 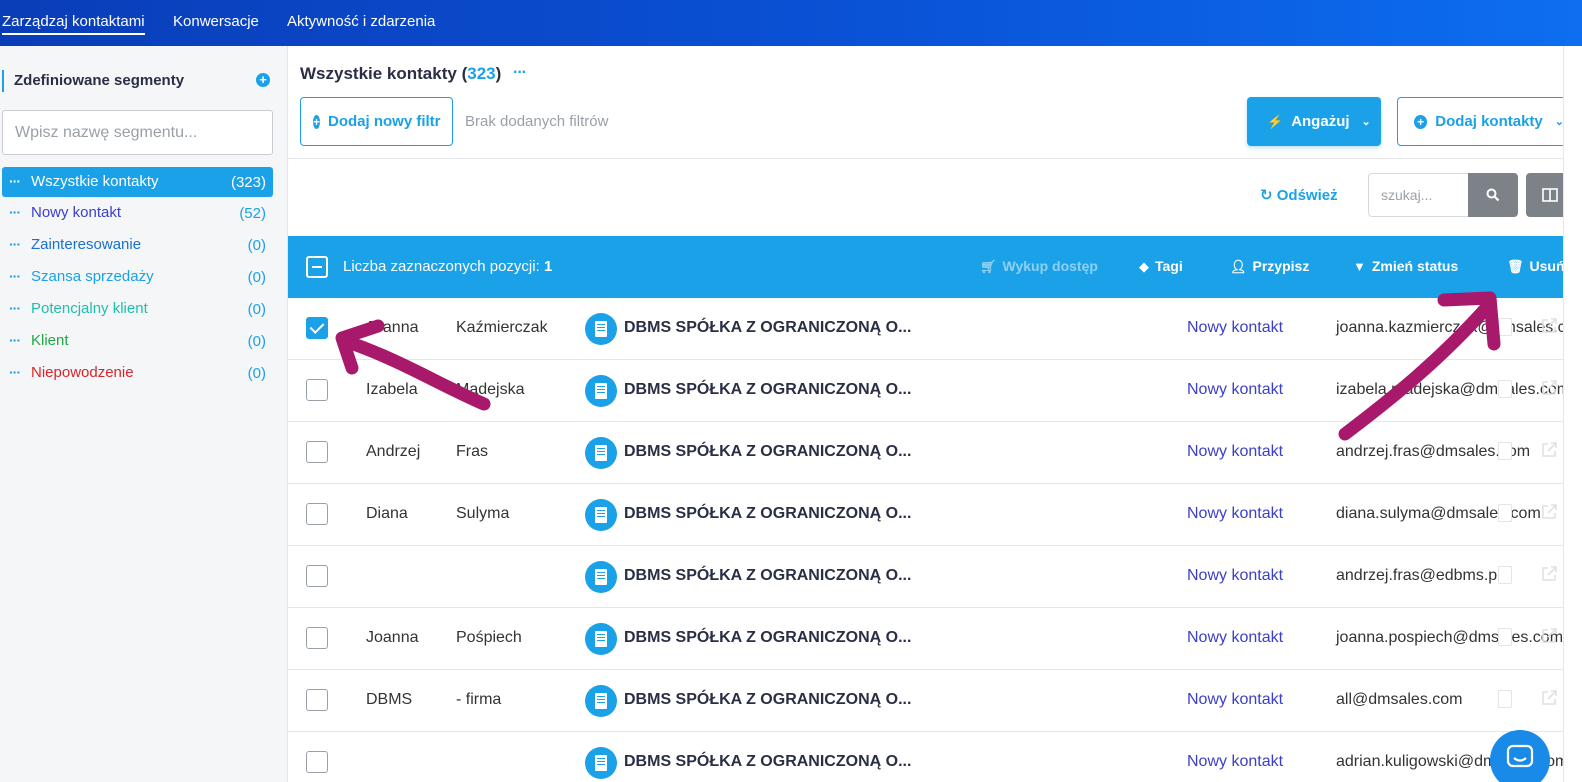 I want to click on segment-item-count: (52), so click(x=252, y=213).